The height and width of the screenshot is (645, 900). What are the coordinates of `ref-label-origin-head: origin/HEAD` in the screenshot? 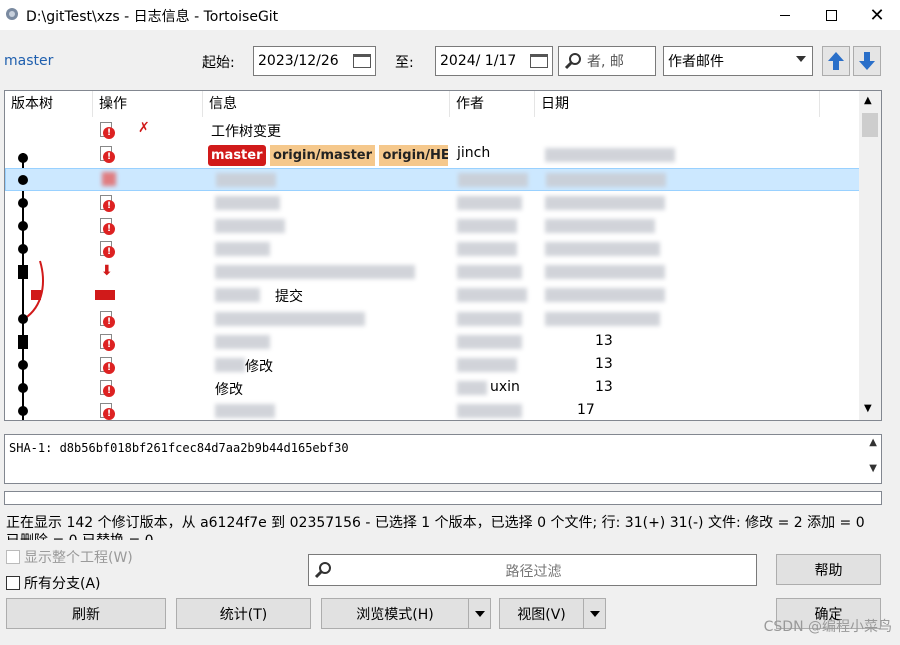 It's located at (413, 155).